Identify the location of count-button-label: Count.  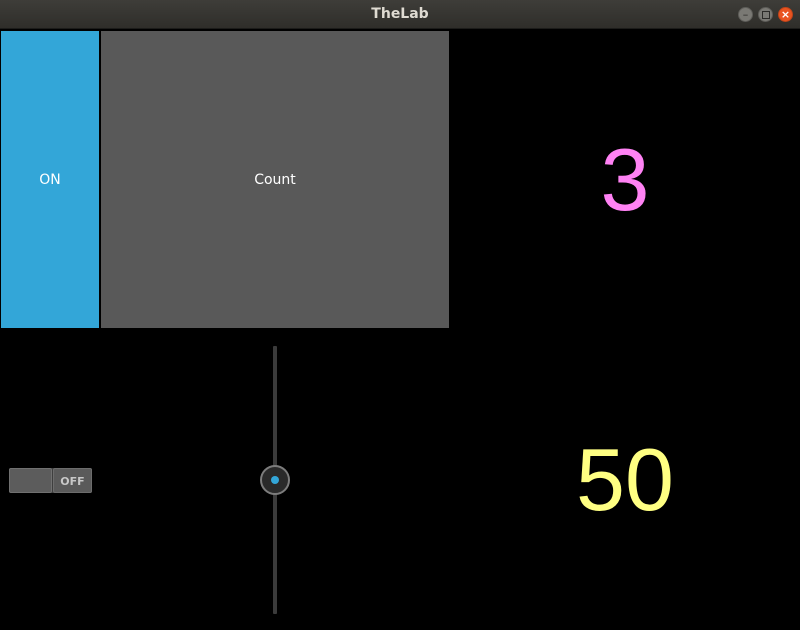
(275, 179).